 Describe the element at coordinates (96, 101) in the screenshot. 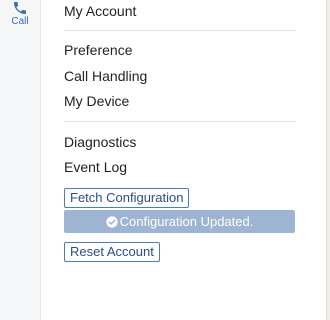

I see `menu-item-my-device: My Device` at that location.